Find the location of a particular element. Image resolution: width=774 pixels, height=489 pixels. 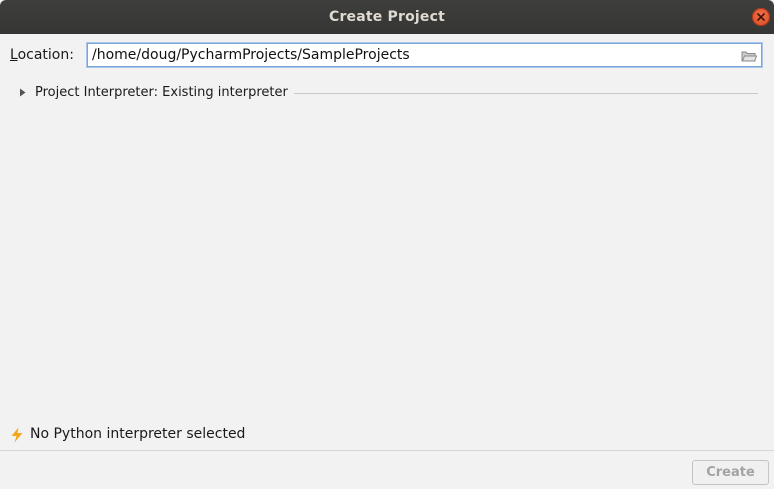

lightning-icon is located at coordinates (17, 435).